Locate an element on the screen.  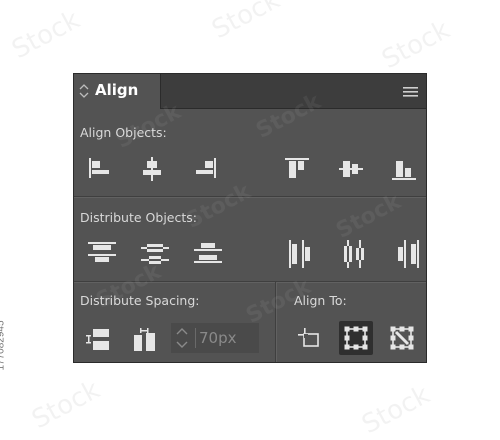
spacing-value-field is located at coordinates (215, 338).